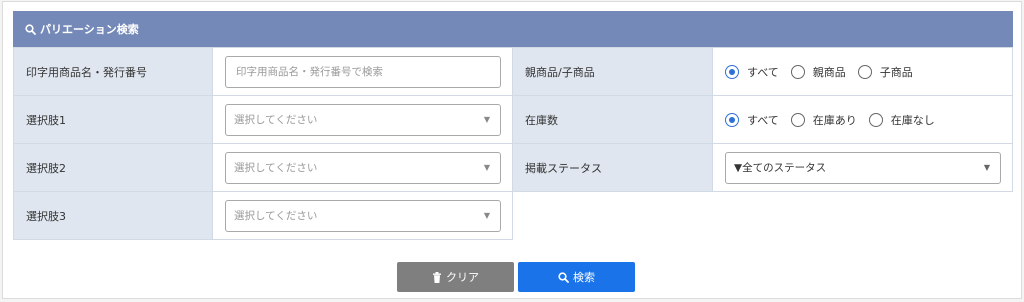 This screenshot has width=1024, height=302. I want to click on radio-out-of-stock: 在庫なし, so click(901, 120).